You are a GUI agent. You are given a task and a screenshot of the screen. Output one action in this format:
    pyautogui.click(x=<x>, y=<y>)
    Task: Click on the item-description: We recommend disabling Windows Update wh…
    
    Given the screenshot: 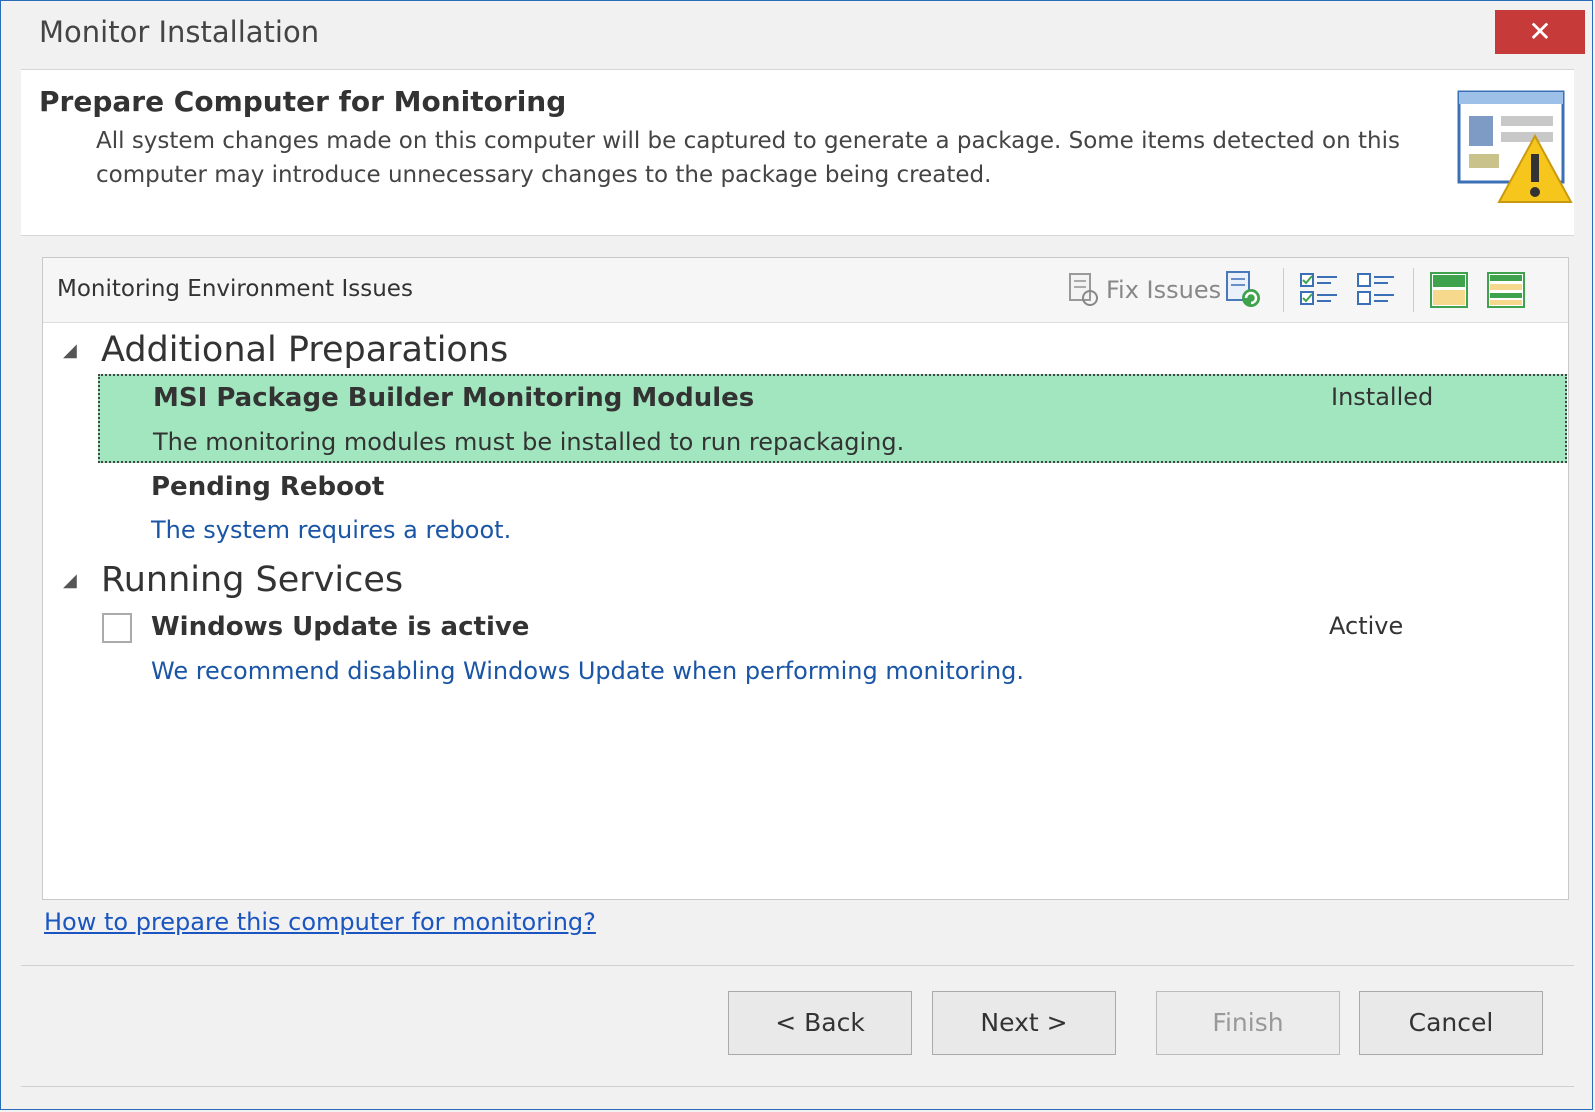 What is the action you would take?
    pyautogui.click(x=588, y=671)
    